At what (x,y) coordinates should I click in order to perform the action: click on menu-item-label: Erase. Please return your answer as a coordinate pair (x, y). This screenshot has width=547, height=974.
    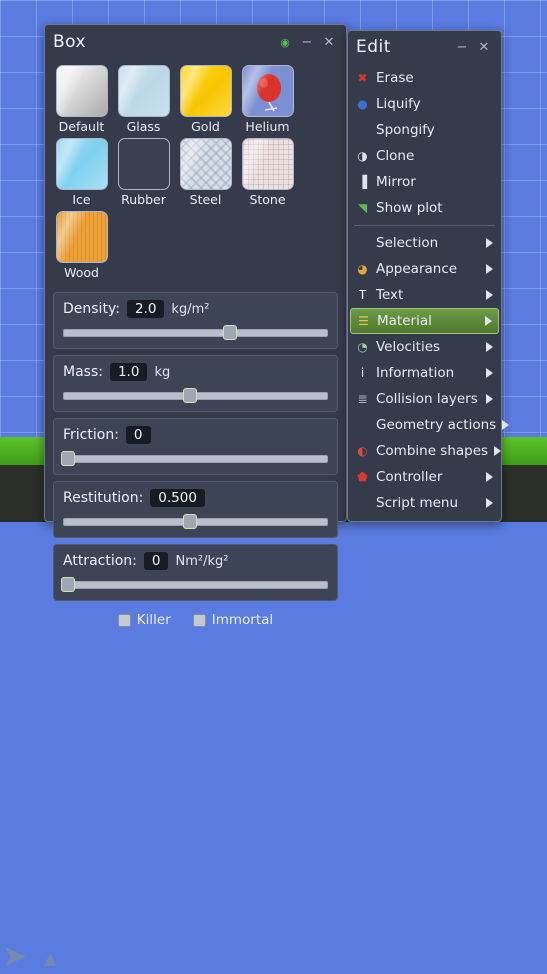
    Looking at the image, I should click on (395, 78).